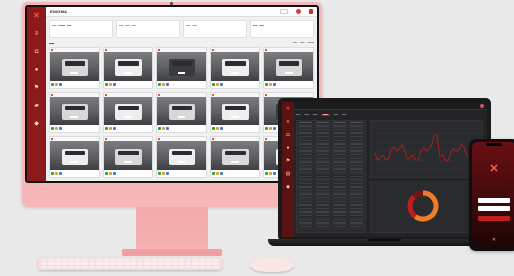 This screenshot has height=276, width=514. What do you see at coordinates (310, 43) in the screenshot?
I see `grid-control: ▬▬▬` at bounding box center [310, 43].